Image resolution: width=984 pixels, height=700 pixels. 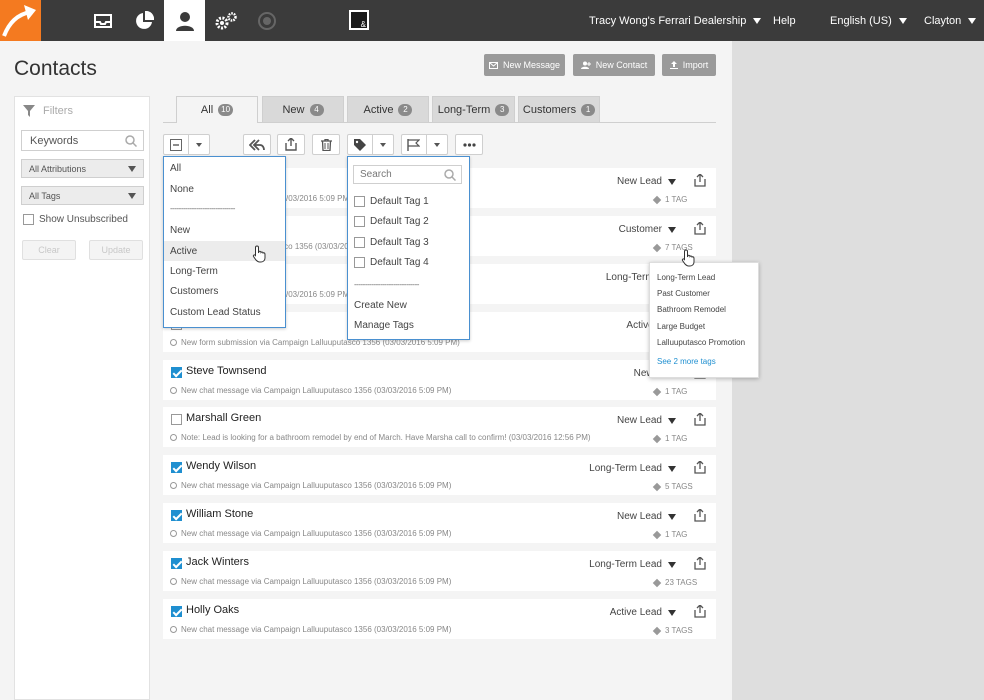 I want to click on contact-name: Jack Winters, so click(x=217, y=562).